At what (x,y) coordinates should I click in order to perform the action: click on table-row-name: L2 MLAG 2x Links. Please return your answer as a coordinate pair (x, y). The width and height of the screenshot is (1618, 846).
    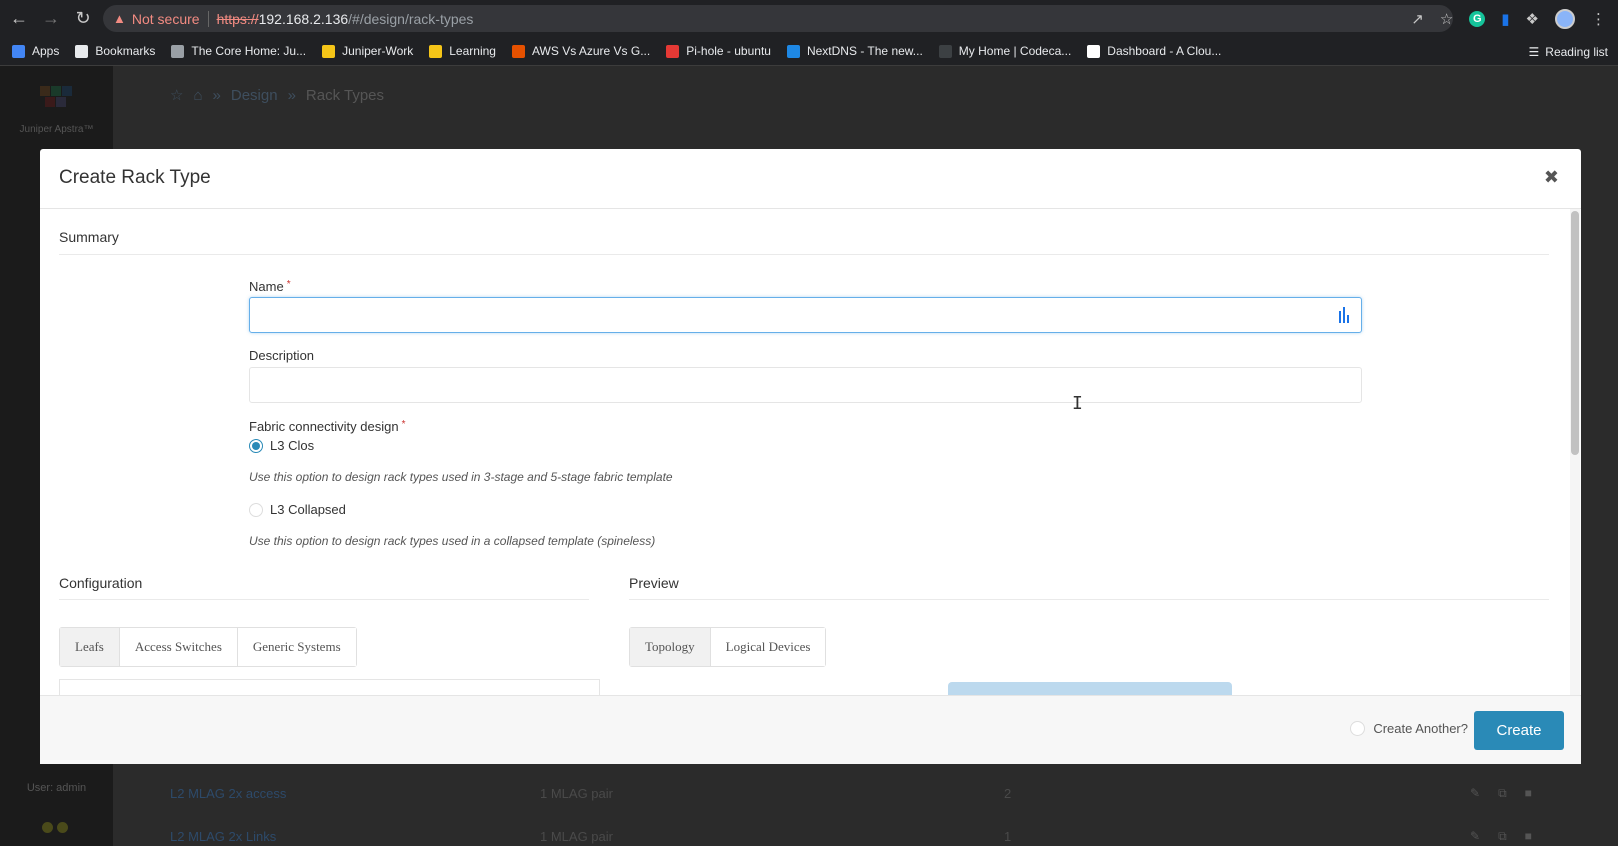
    Looking at the image, I should click on (223, 836).